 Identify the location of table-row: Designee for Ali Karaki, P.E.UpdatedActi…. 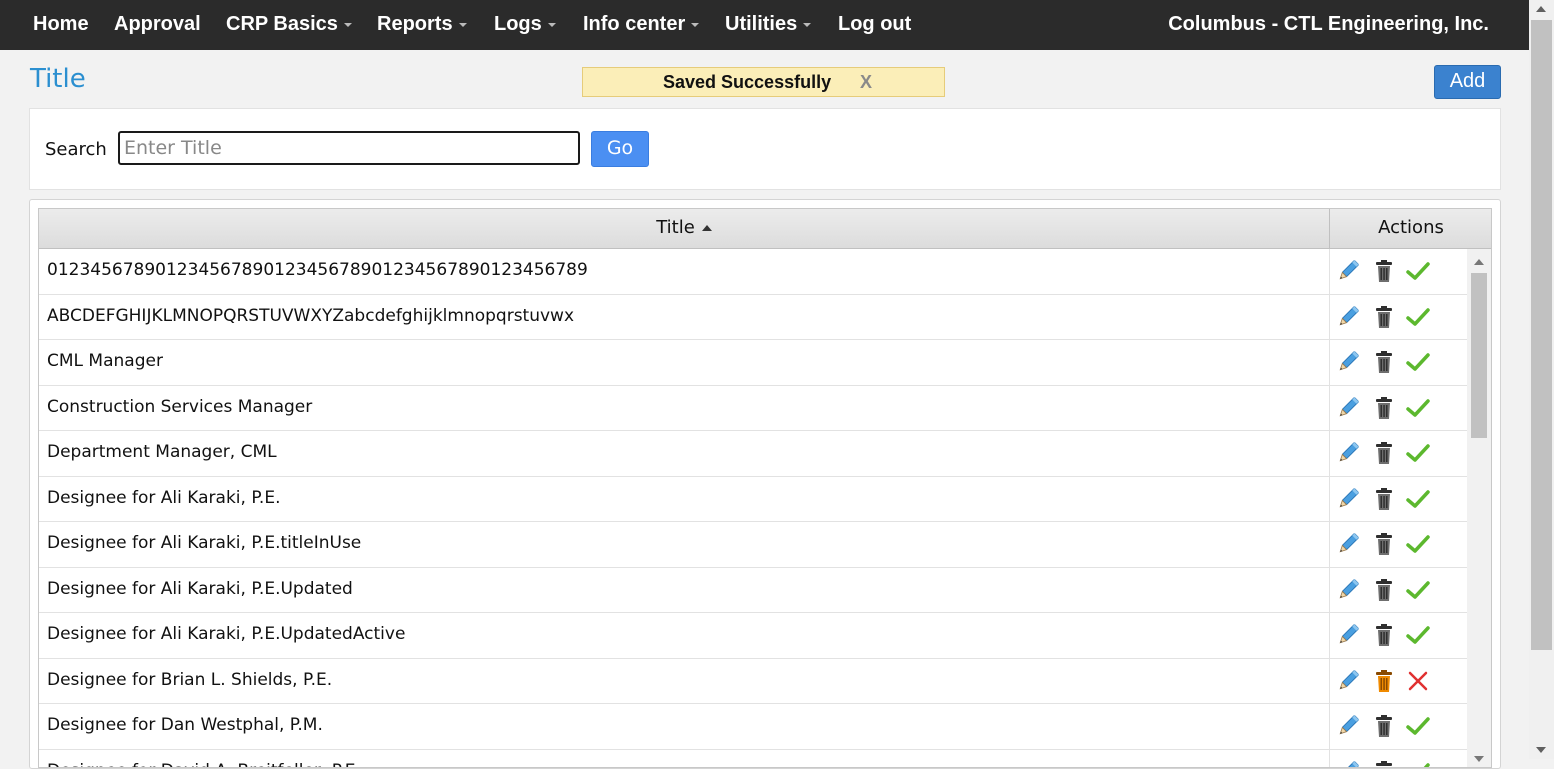
(765, 636).